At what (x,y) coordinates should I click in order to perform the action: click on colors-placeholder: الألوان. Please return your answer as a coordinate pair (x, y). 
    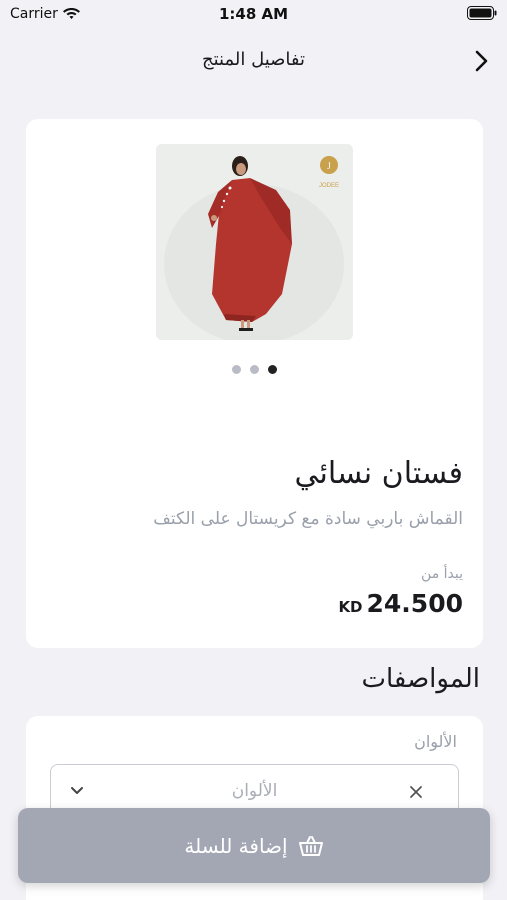
    Looking at the image, I should click on (254, 791).